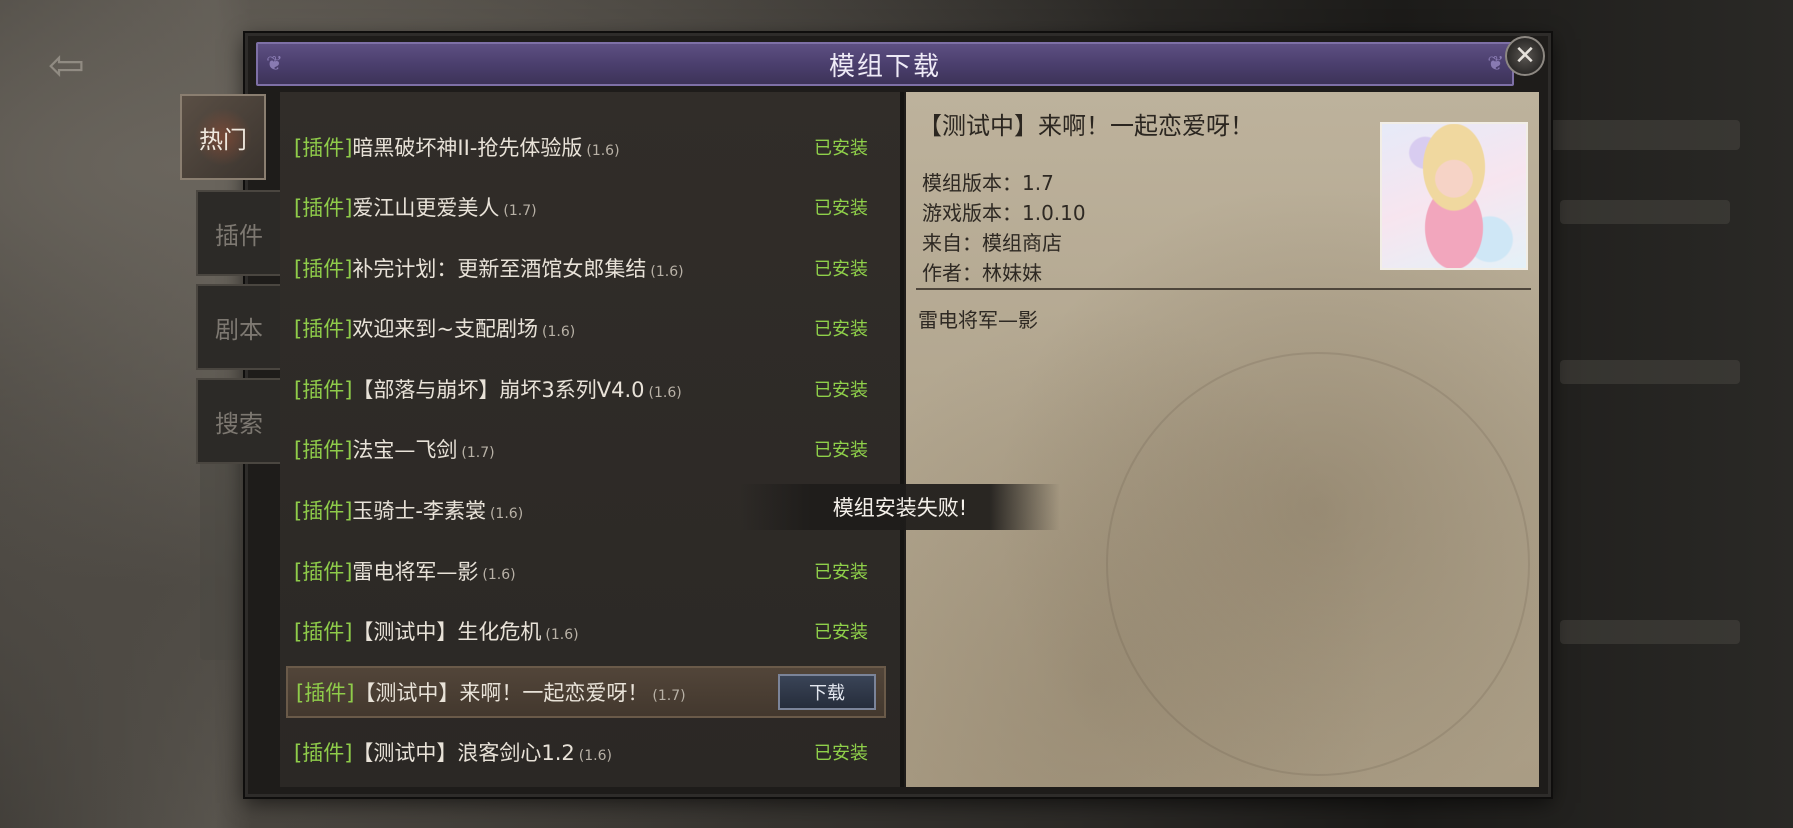  What do you see at coordinates (992, 243) in the screenshot?
I see `mod-source: 来自：模组商店` at bounding box center [992, 243].